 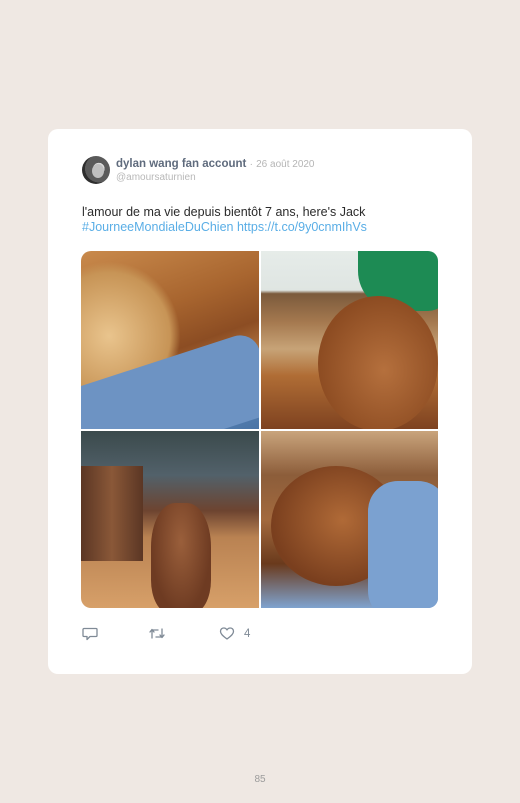 I want to click on tweet-date: 26 août 2020, so click(x=285, y=164).